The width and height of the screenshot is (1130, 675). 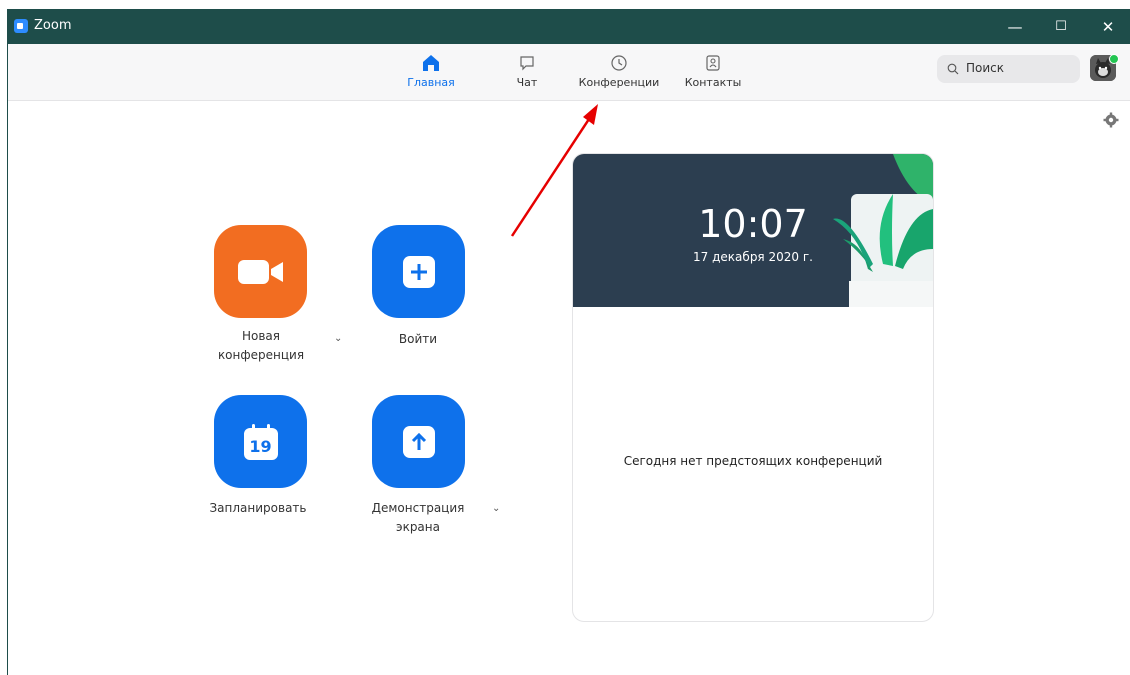 What do you see at coordinates (554, 170) in the screenshot?
I see `annotation-arrow` at bounding box center [554, 170].